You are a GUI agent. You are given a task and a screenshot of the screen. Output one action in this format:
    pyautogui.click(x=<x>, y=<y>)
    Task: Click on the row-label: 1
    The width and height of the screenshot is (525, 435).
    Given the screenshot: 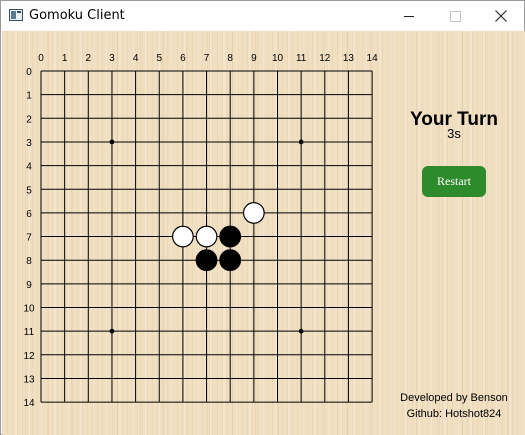 What is the action you would take?
    pyautogui.click(x=29, y=96)
    